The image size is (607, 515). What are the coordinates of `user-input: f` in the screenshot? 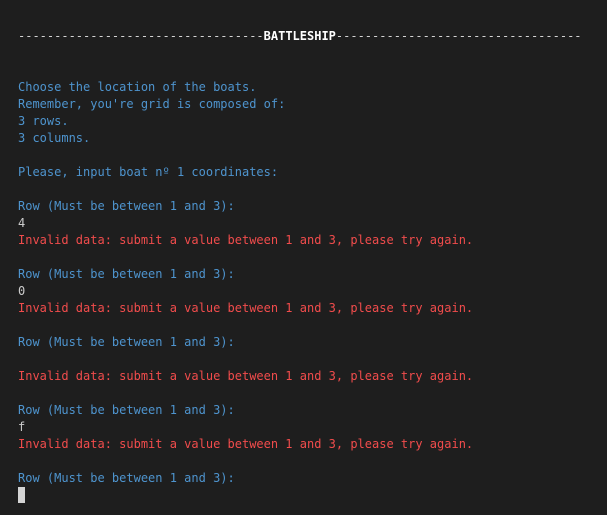 It's located at (22, 427).